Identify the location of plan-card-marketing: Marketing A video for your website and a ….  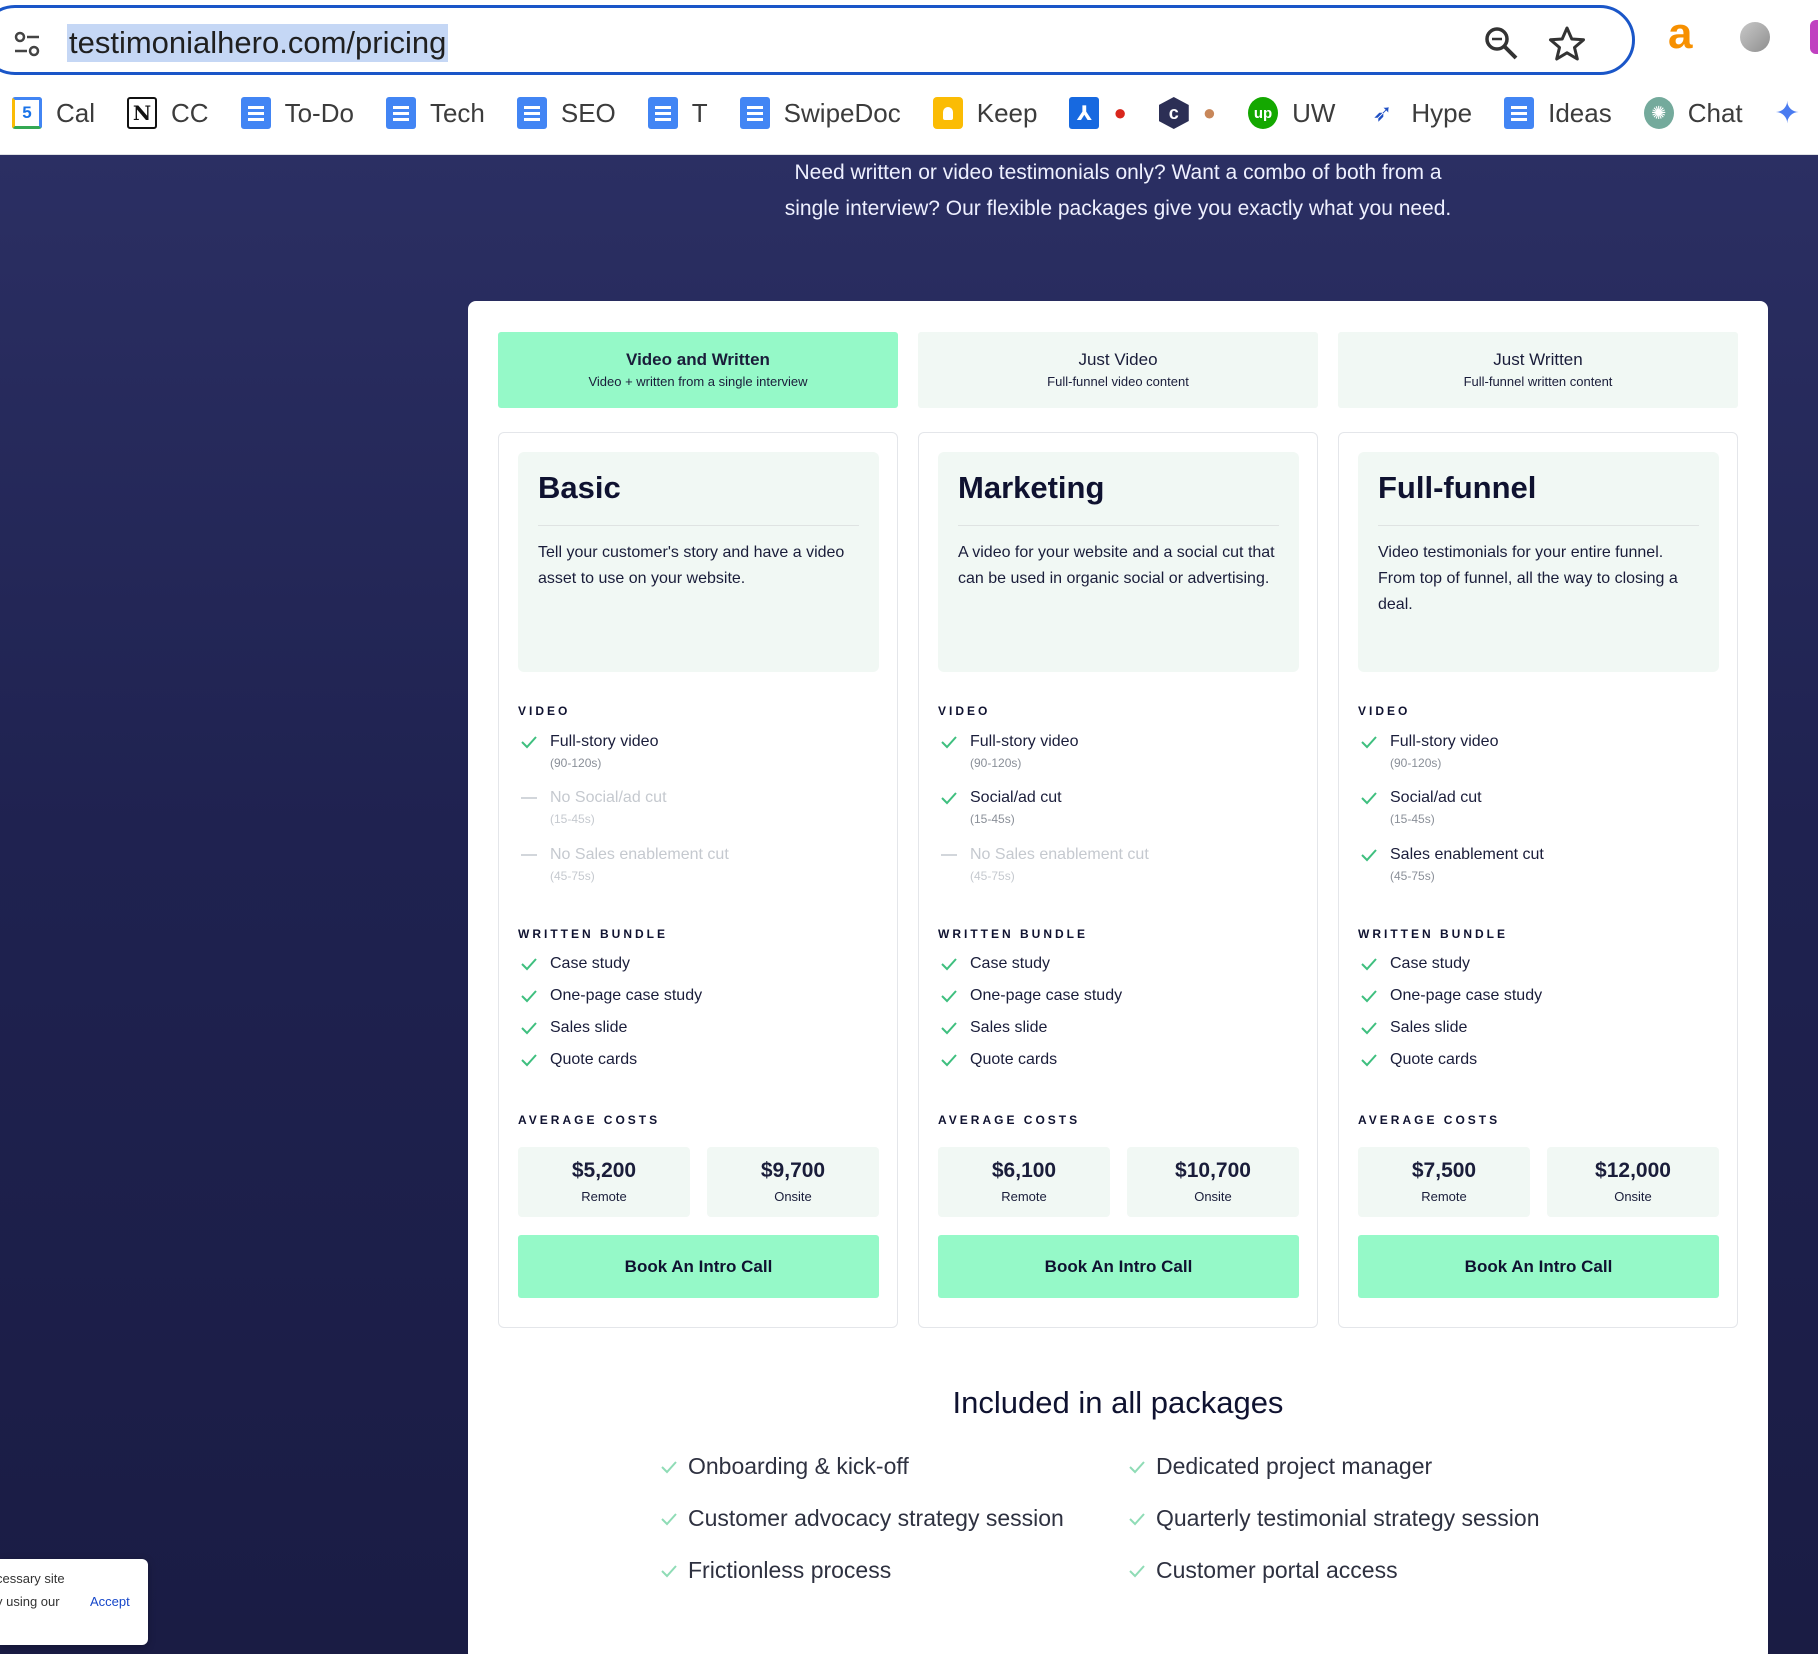
(1118, 880).